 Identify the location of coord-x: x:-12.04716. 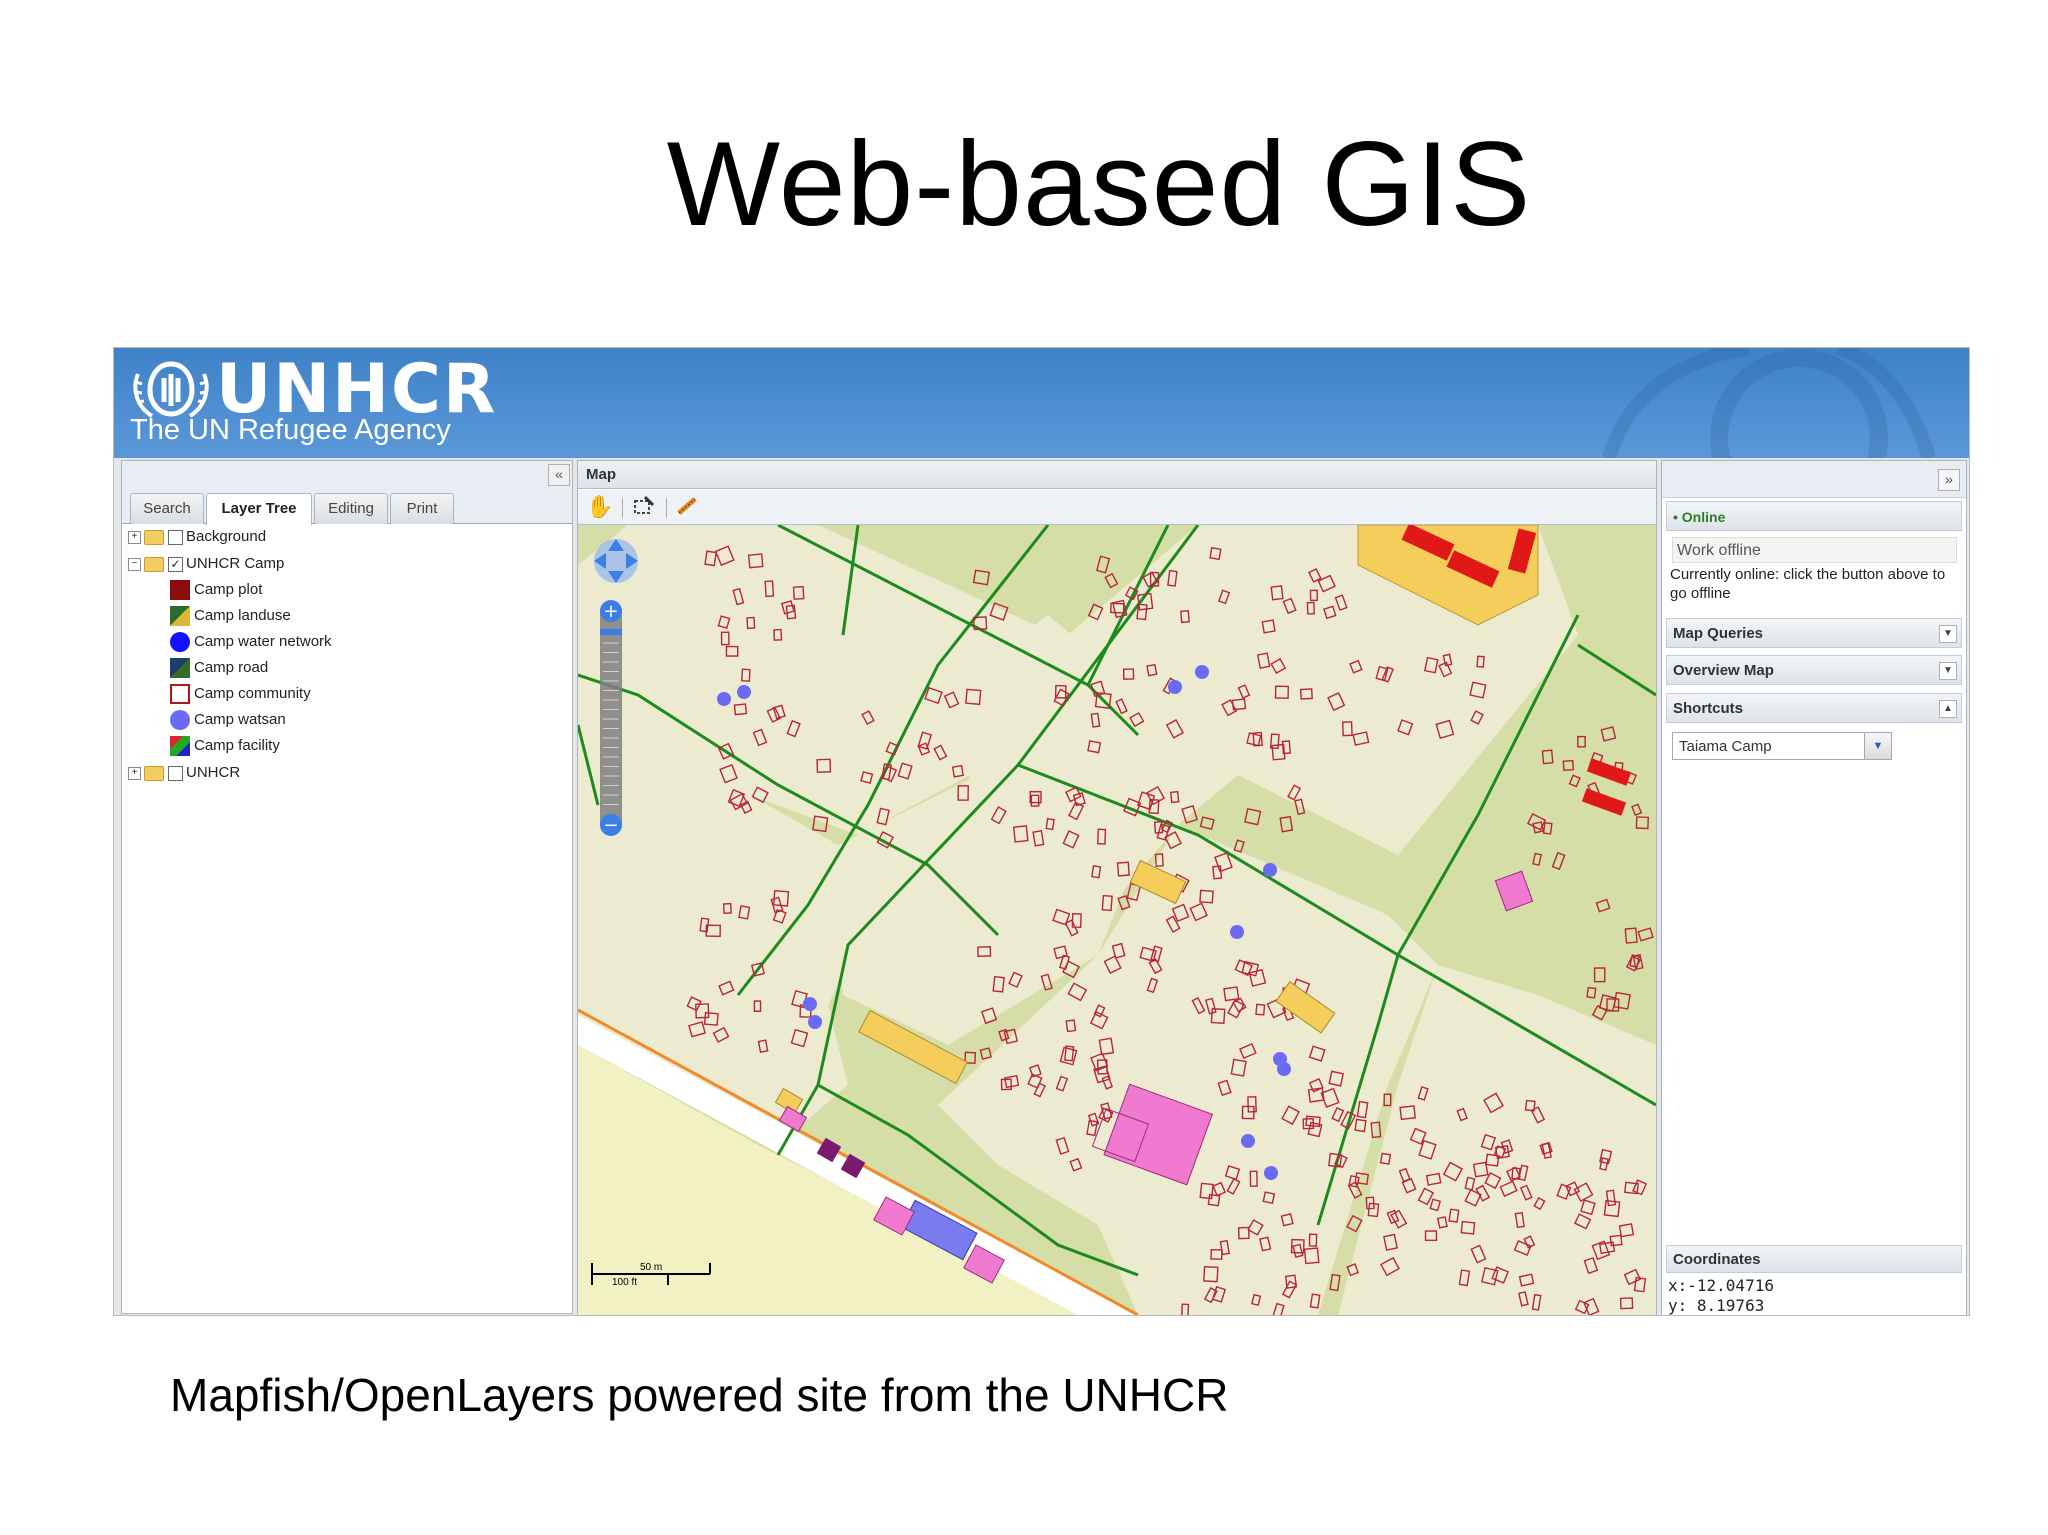
(1721, 1285).